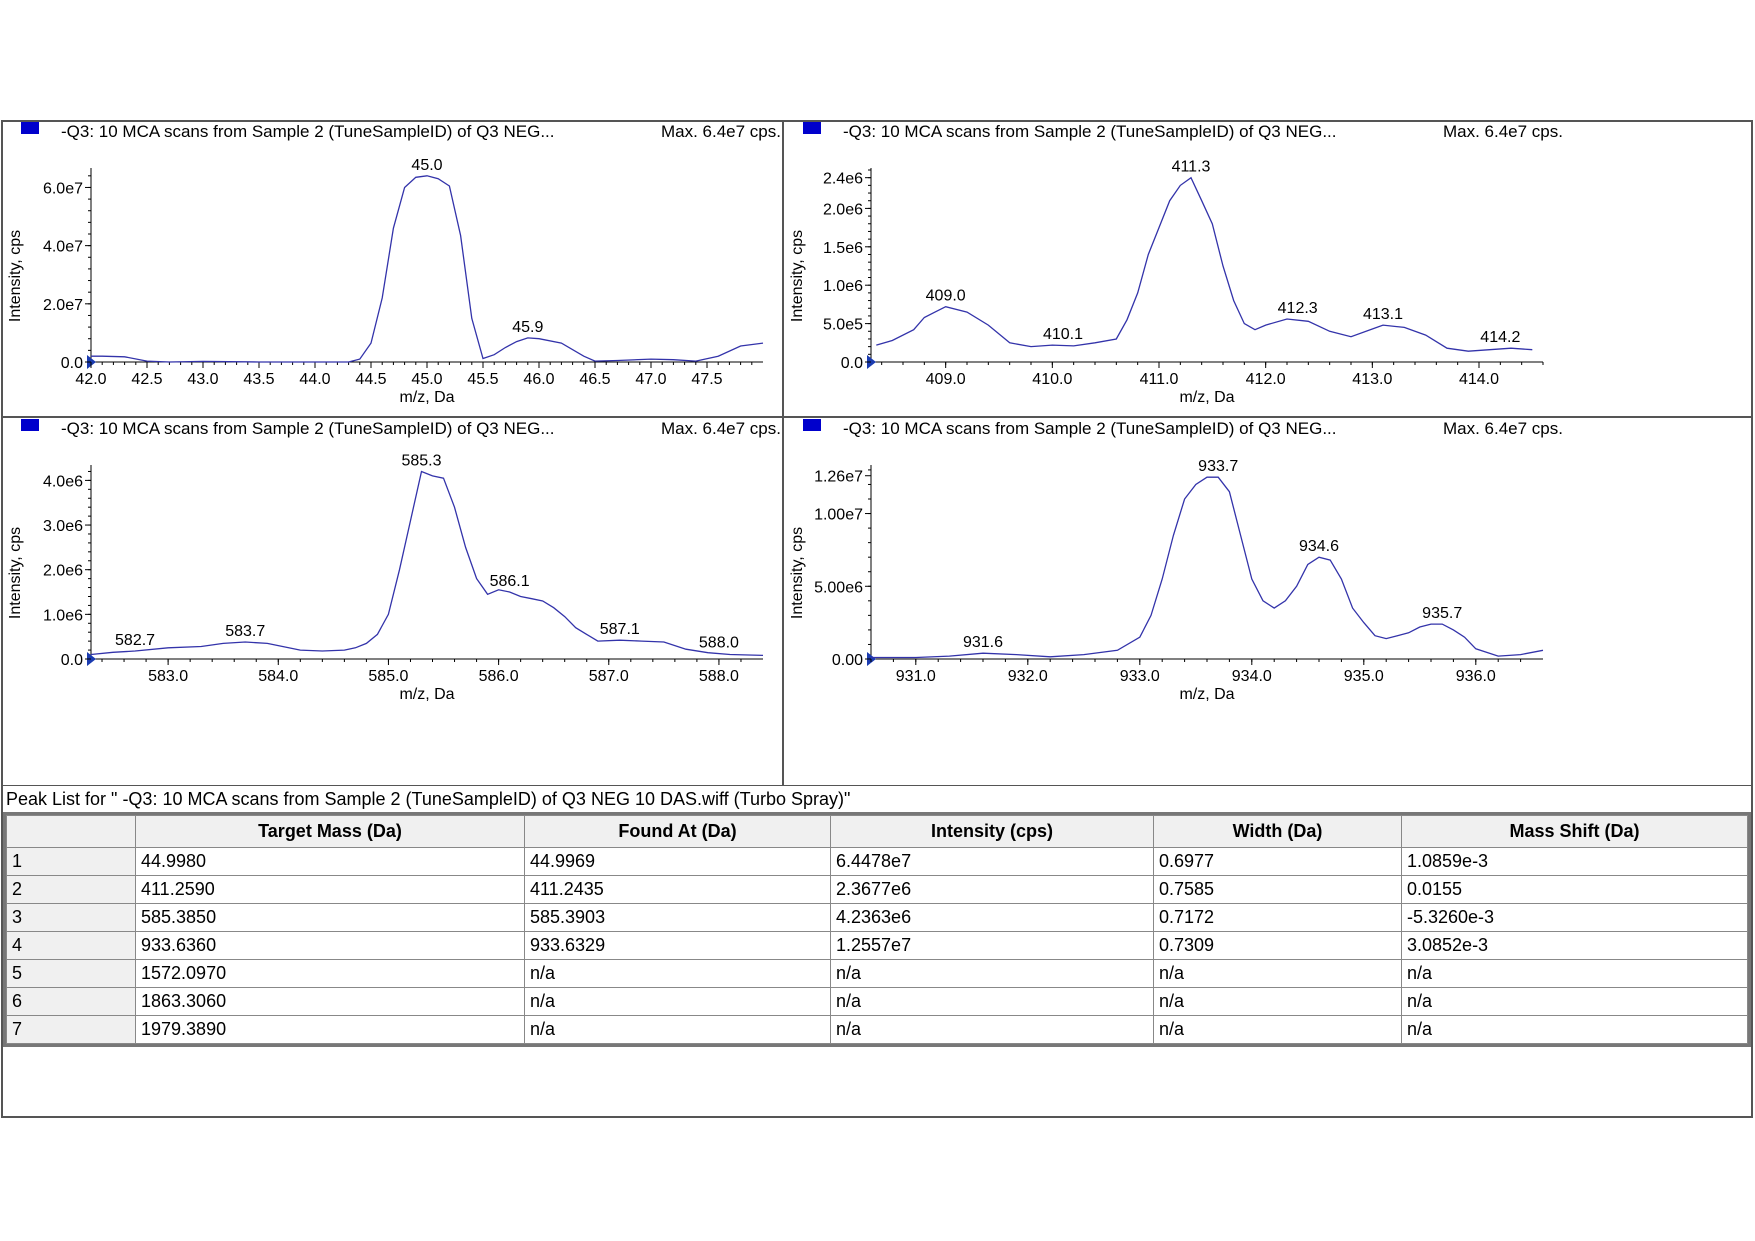 The width and height of the screenshot is (1755, 1241). What do you see at coordinates (946, 296) in the screenshot?
I see `peak-label: 409.0` at bounding box center [946, 296].